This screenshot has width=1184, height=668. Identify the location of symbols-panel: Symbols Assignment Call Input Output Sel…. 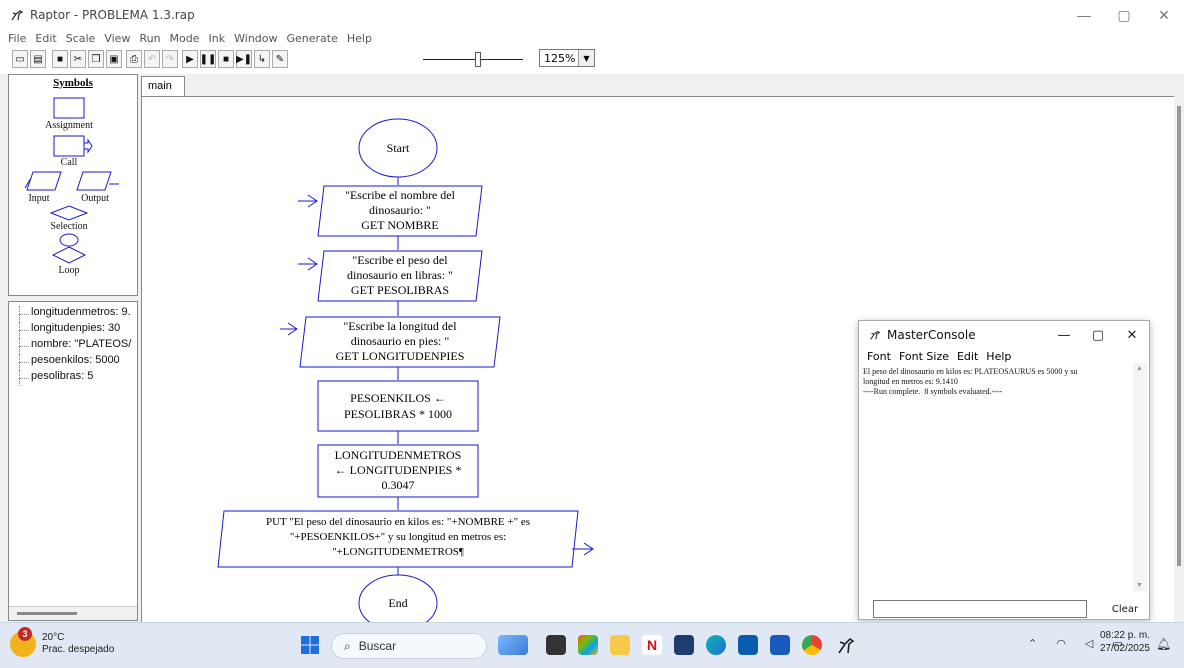
(73, 185).